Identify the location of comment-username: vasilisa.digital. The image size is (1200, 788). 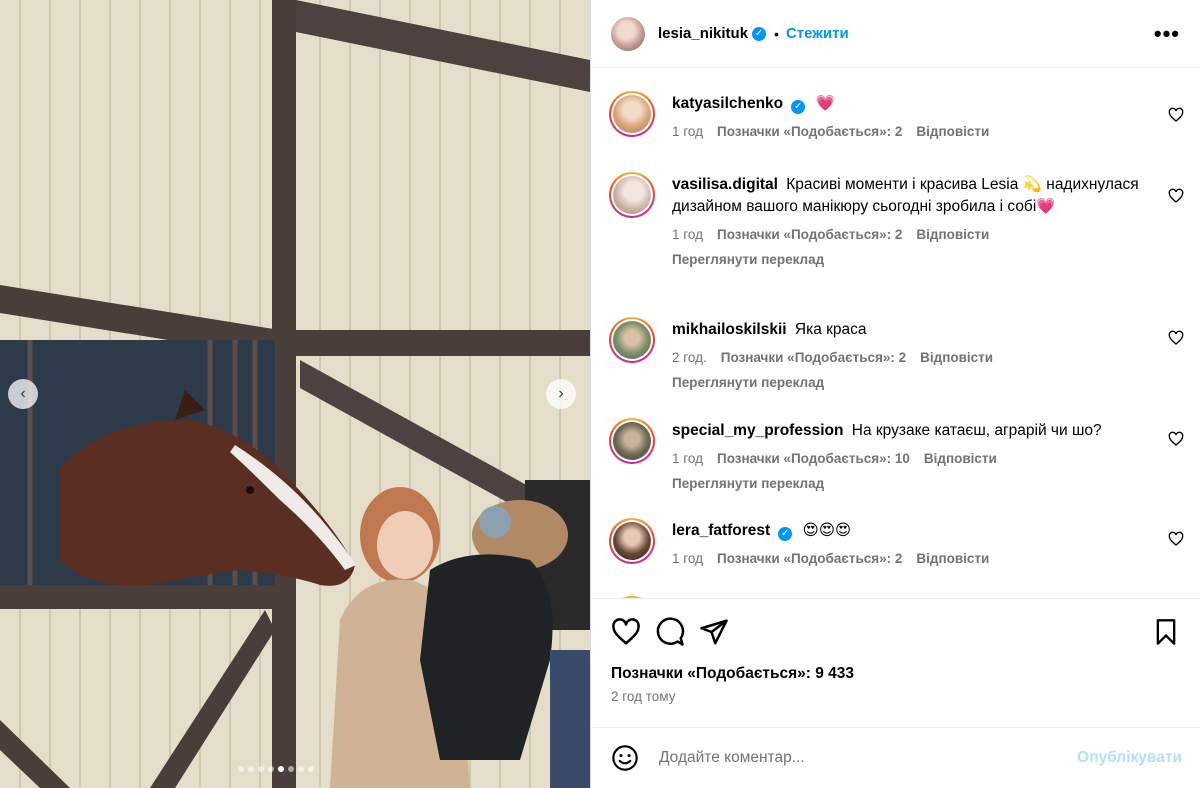
(725, 184).